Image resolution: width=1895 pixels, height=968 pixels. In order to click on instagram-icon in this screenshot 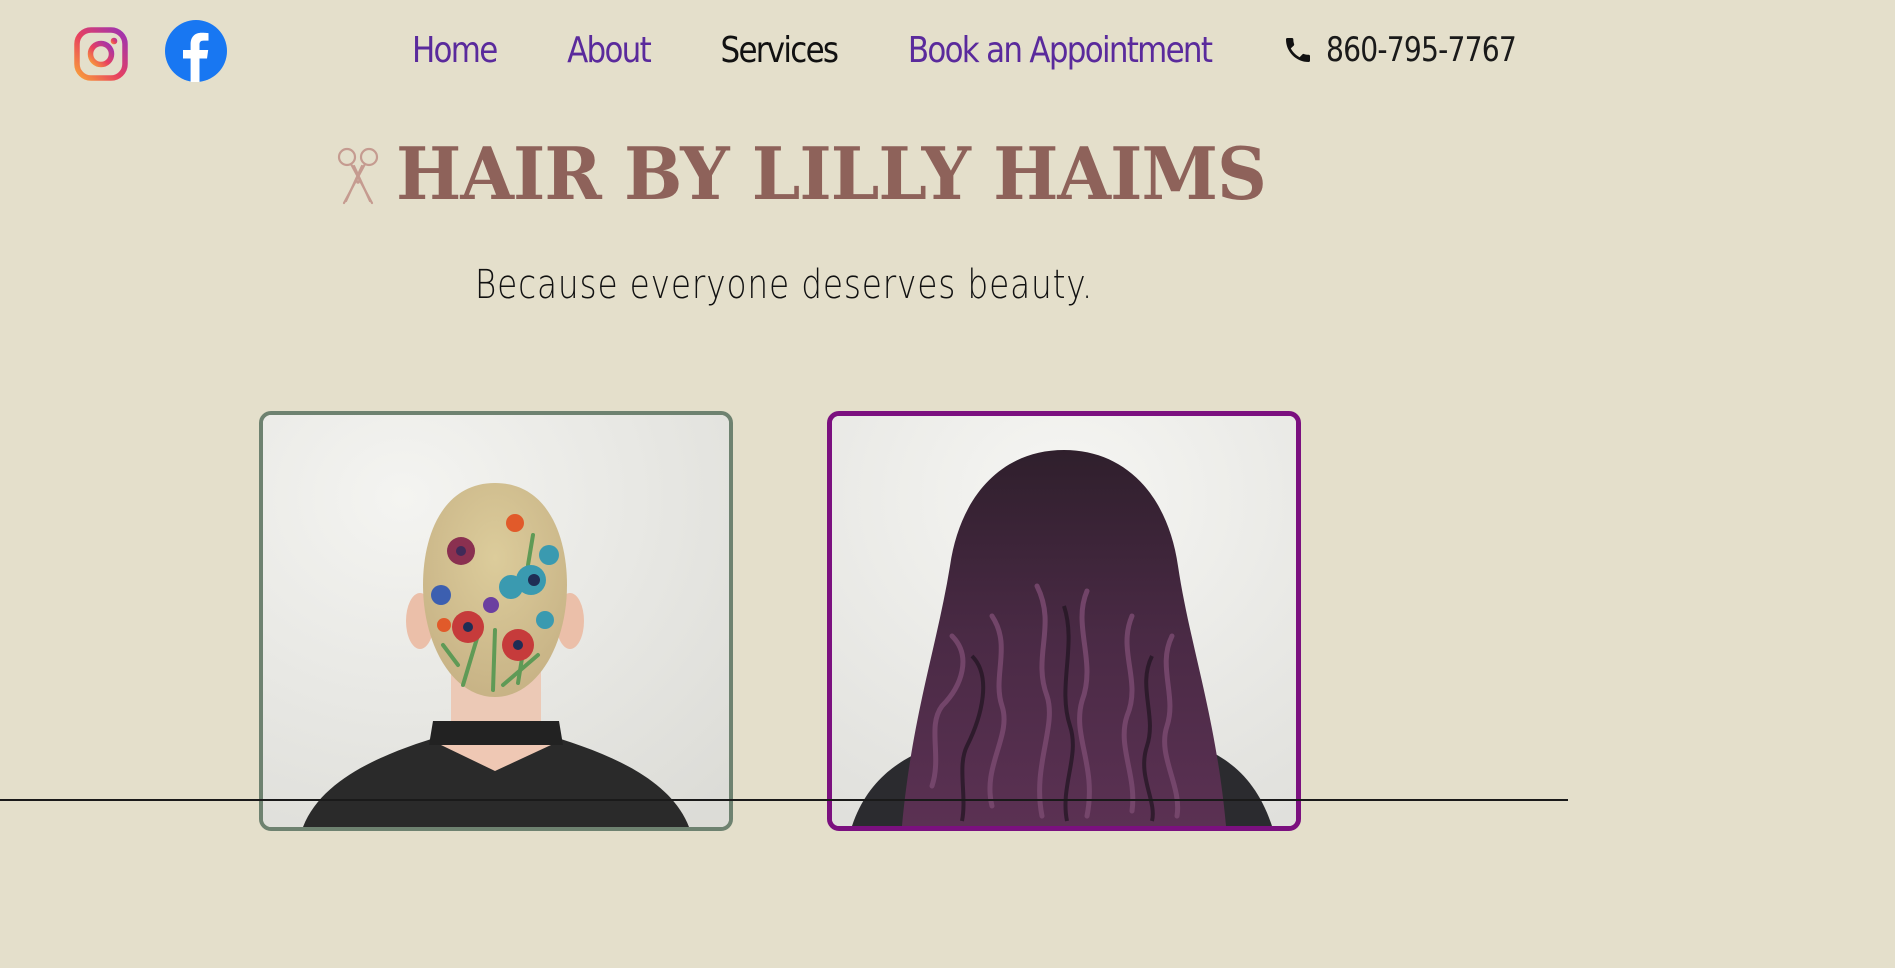, I will do `click(101, 54)`.